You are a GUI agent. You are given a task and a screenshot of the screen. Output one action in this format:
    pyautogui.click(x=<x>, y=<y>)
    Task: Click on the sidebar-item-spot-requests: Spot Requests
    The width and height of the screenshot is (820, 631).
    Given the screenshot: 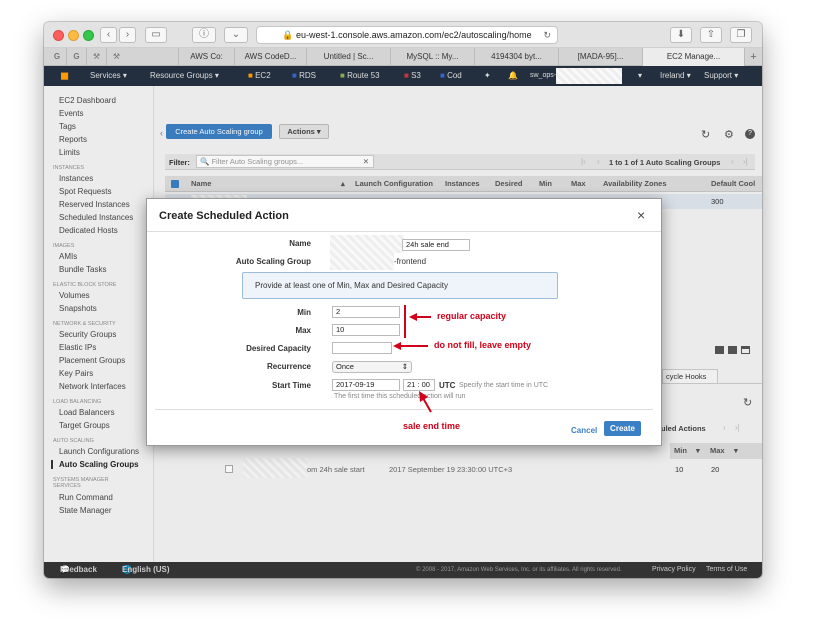 What is the action you would take?
    pyautogui.click(x=85, y=191)
    